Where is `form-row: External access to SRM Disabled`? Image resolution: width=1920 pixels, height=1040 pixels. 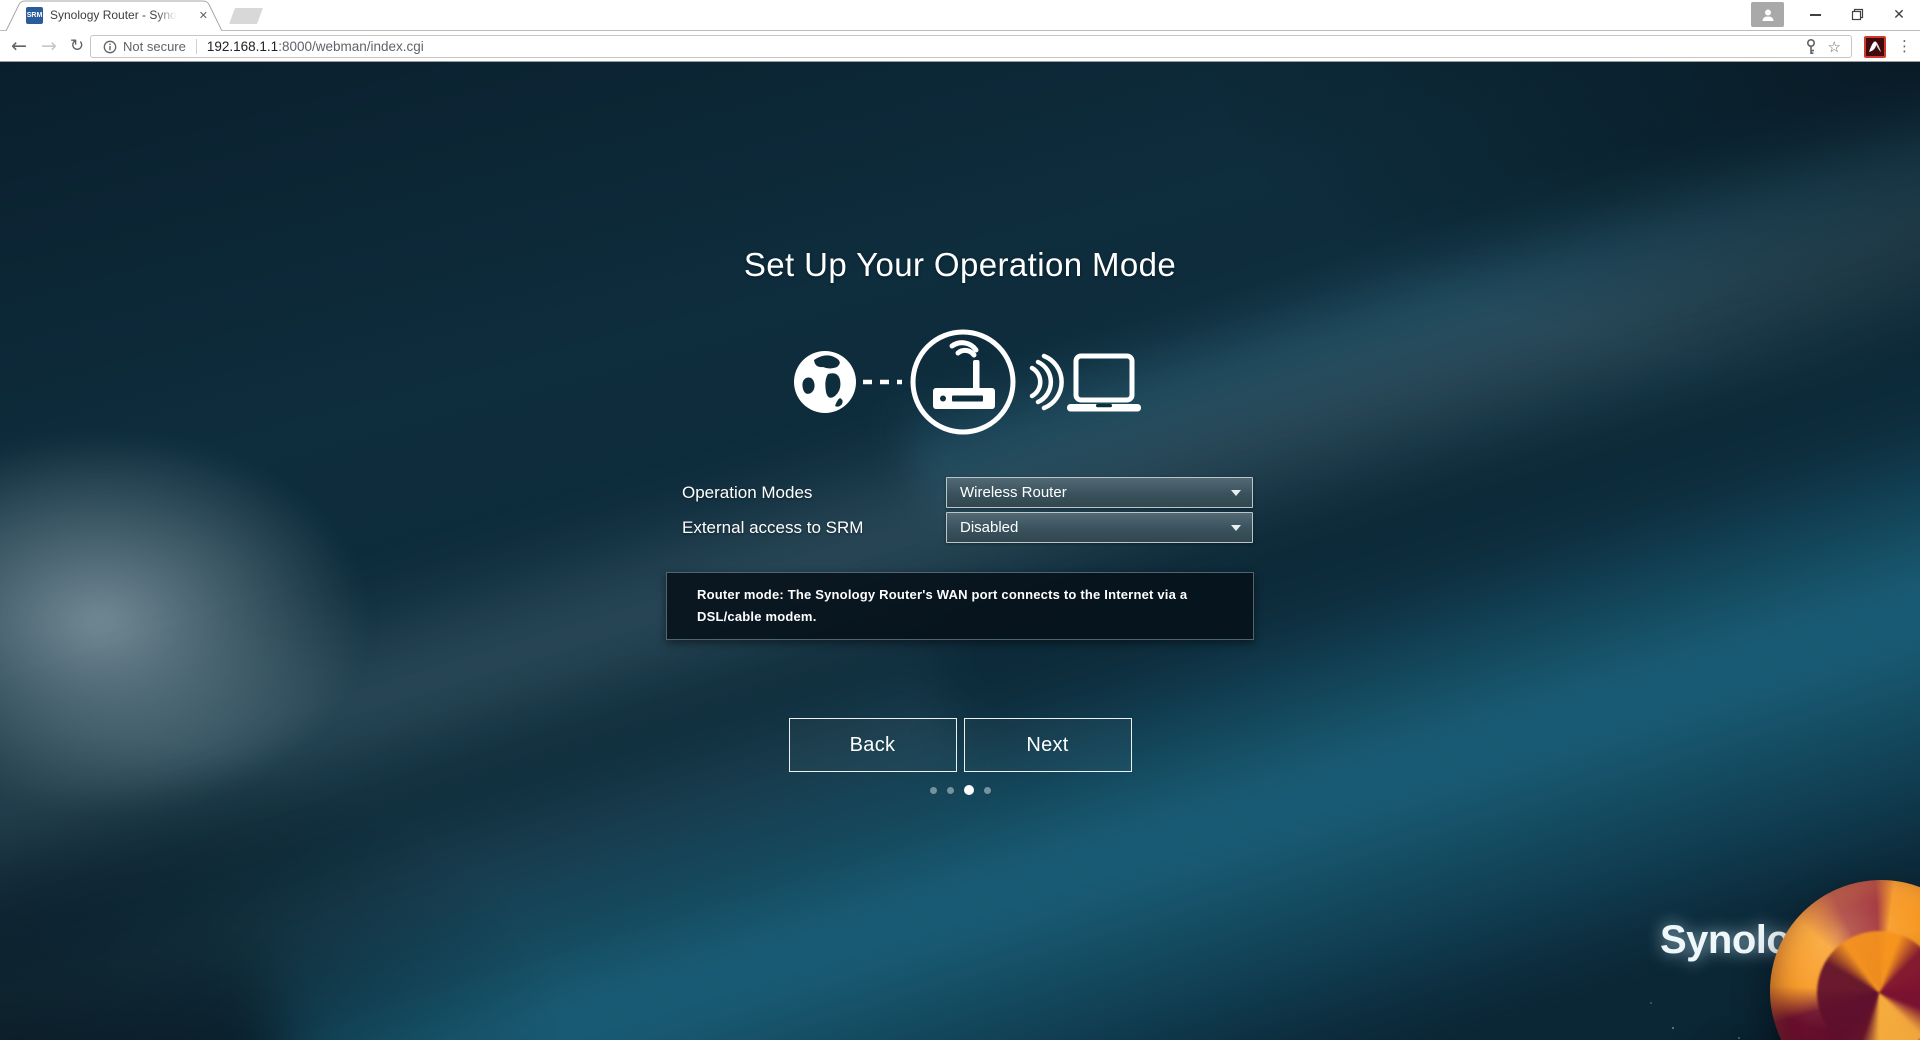 form-row: External access to SRM Disabled is located at coordinates (960, 527).